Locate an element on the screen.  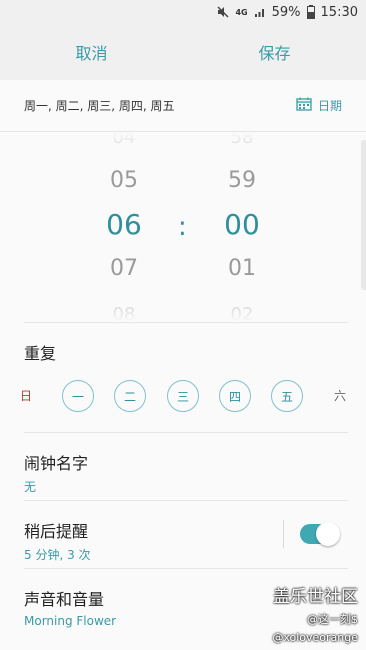
toggle-knob is located at coordinates (328, 534).